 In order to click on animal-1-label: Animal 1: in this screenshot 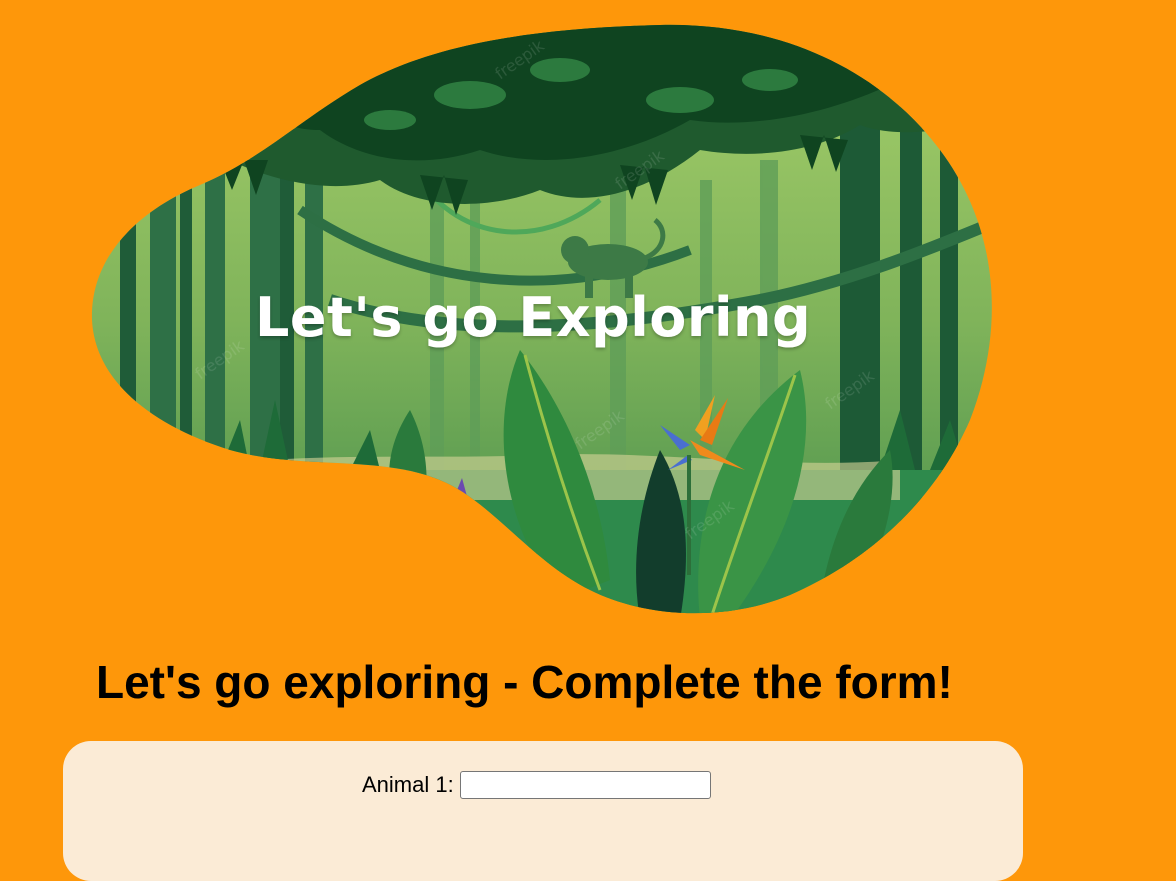, I will do `click(408, 784)`.